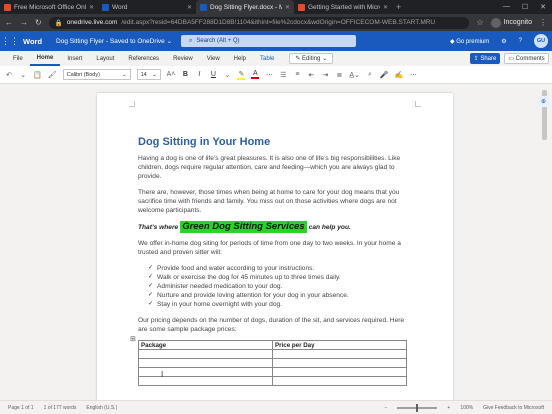  I want to click on app-name: Word, so click(32, 41).